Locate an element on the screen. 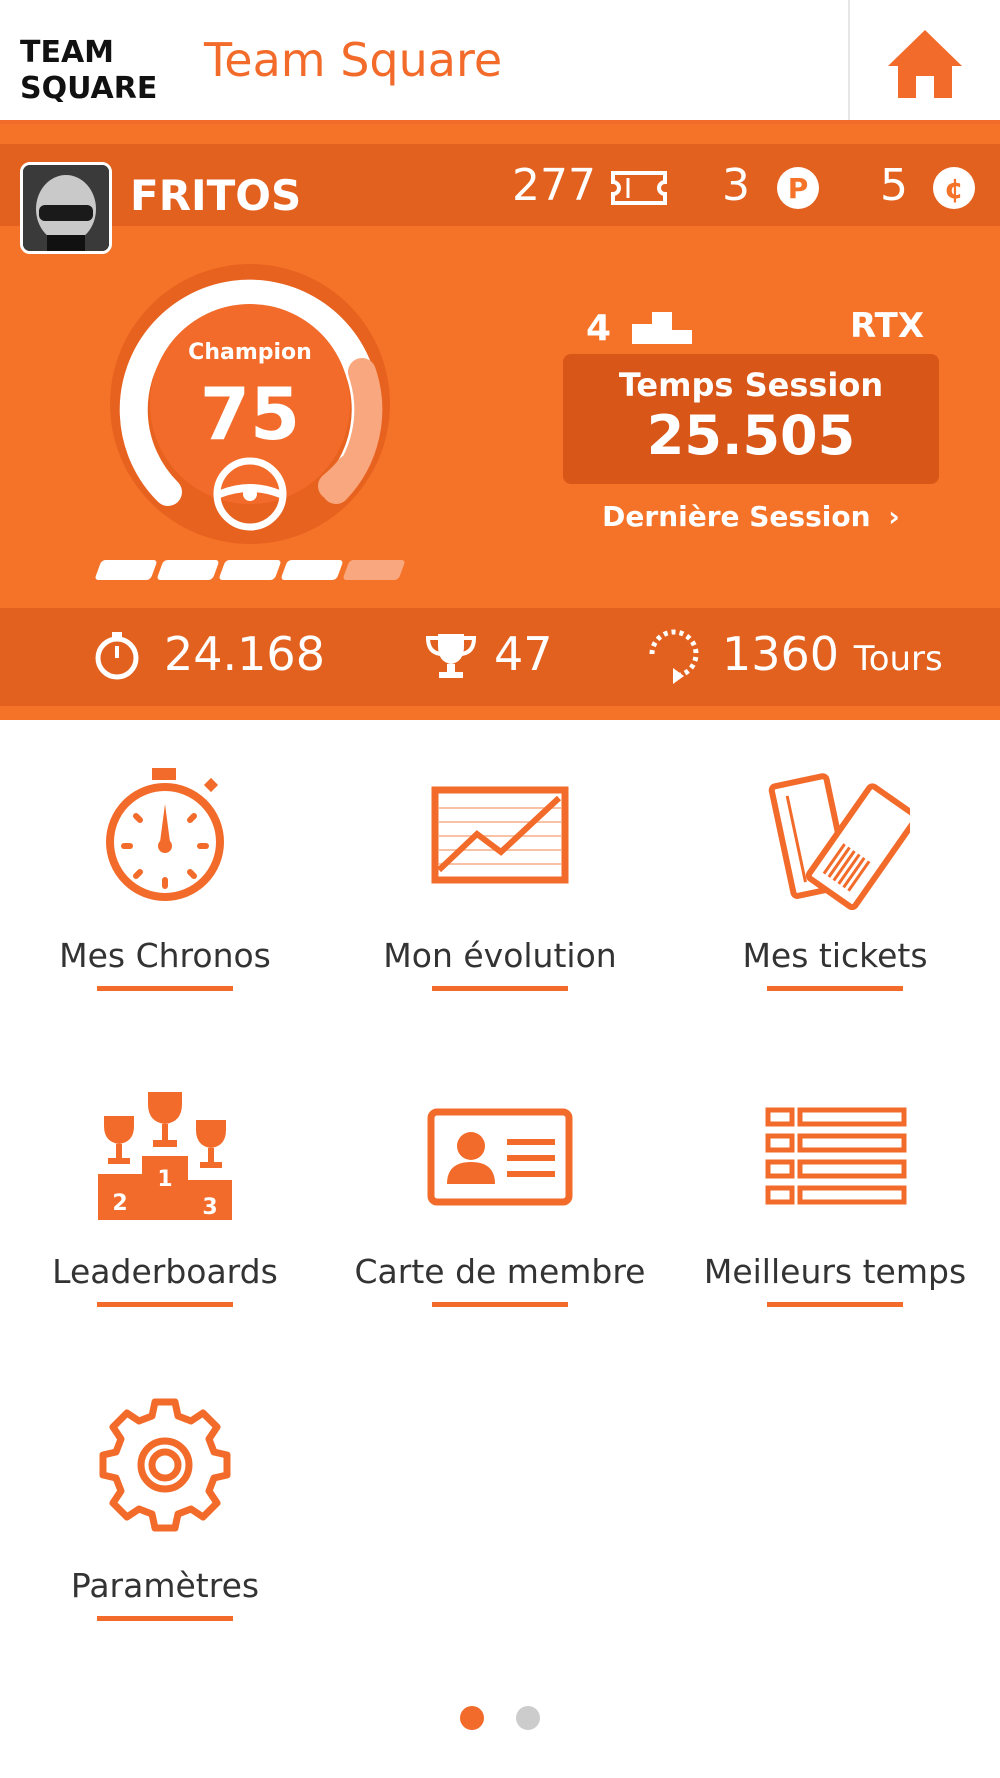 The width and height of the screenshot is (1000, 1778). page-dot is located at coordinates (528, 1718).